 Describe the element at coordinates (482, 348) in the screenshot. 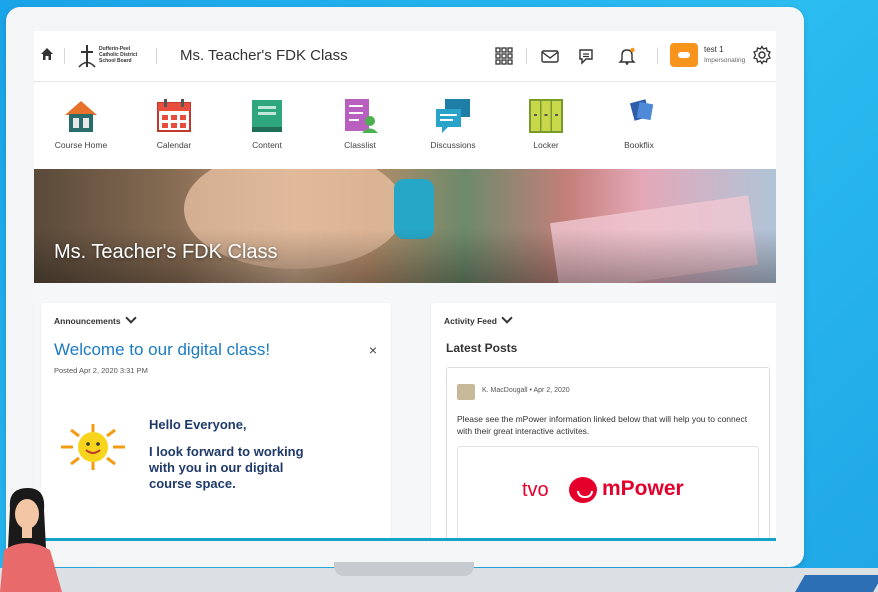

I see `latest-posts-heading: Latest Posts` at that location.